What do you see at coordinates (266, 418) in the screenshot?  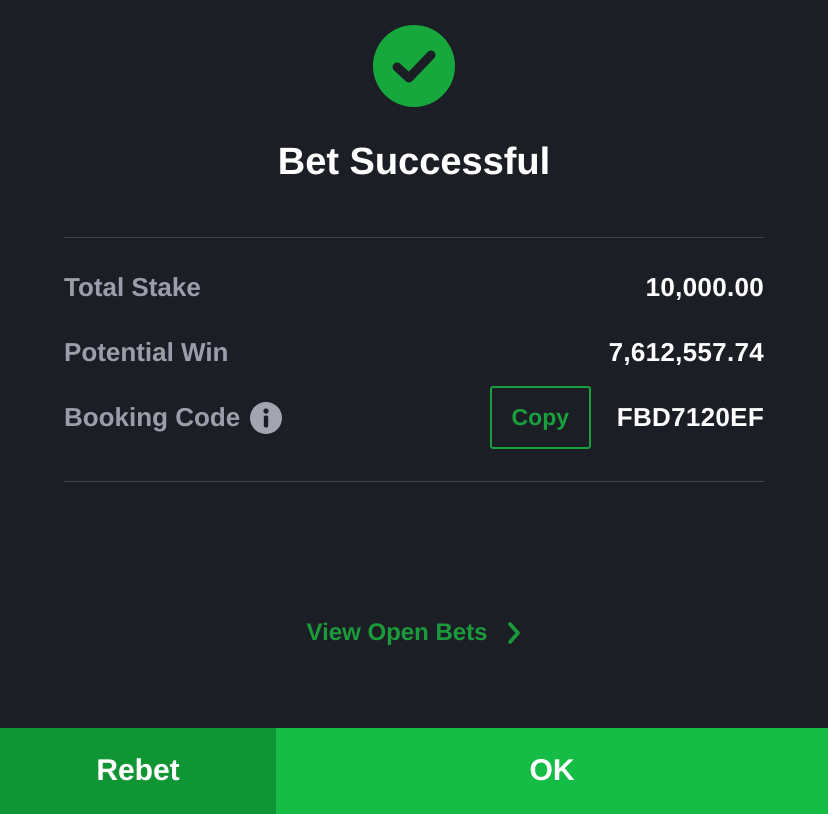 I see `info-icon` at bounding box center [266, 418].